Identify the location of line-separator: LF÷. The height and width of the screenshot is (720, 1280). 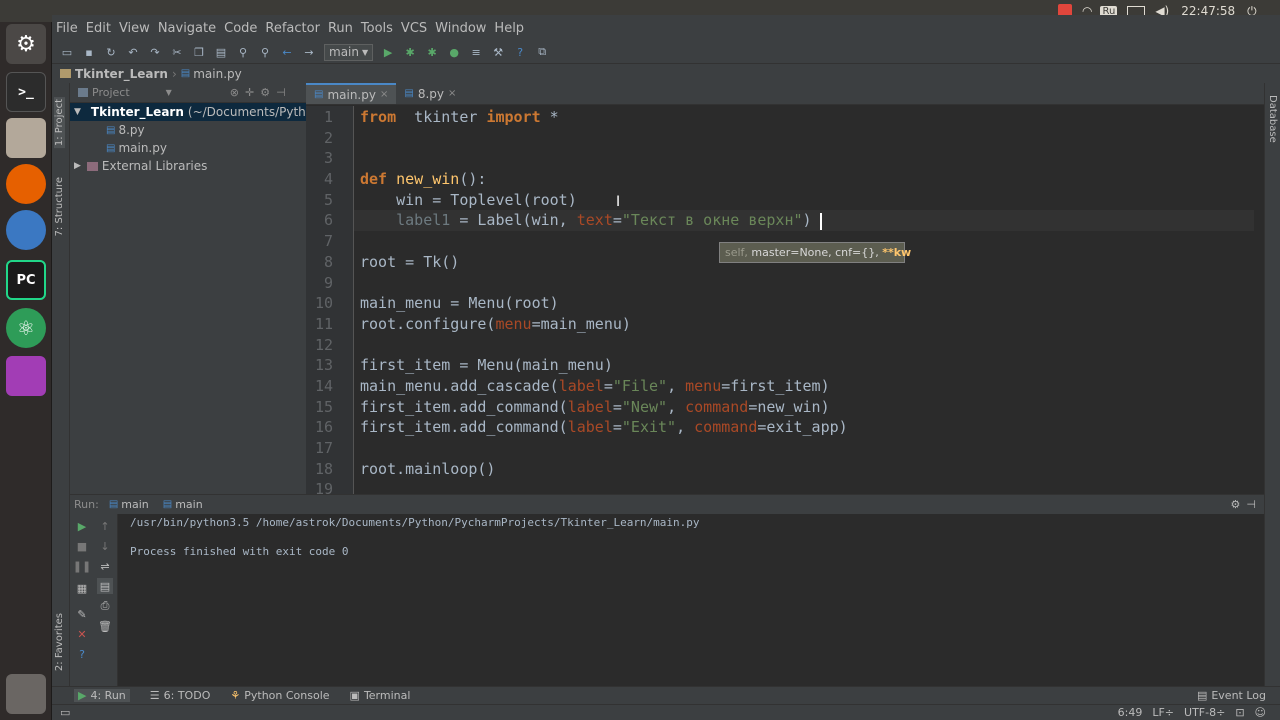
(1163, 712).